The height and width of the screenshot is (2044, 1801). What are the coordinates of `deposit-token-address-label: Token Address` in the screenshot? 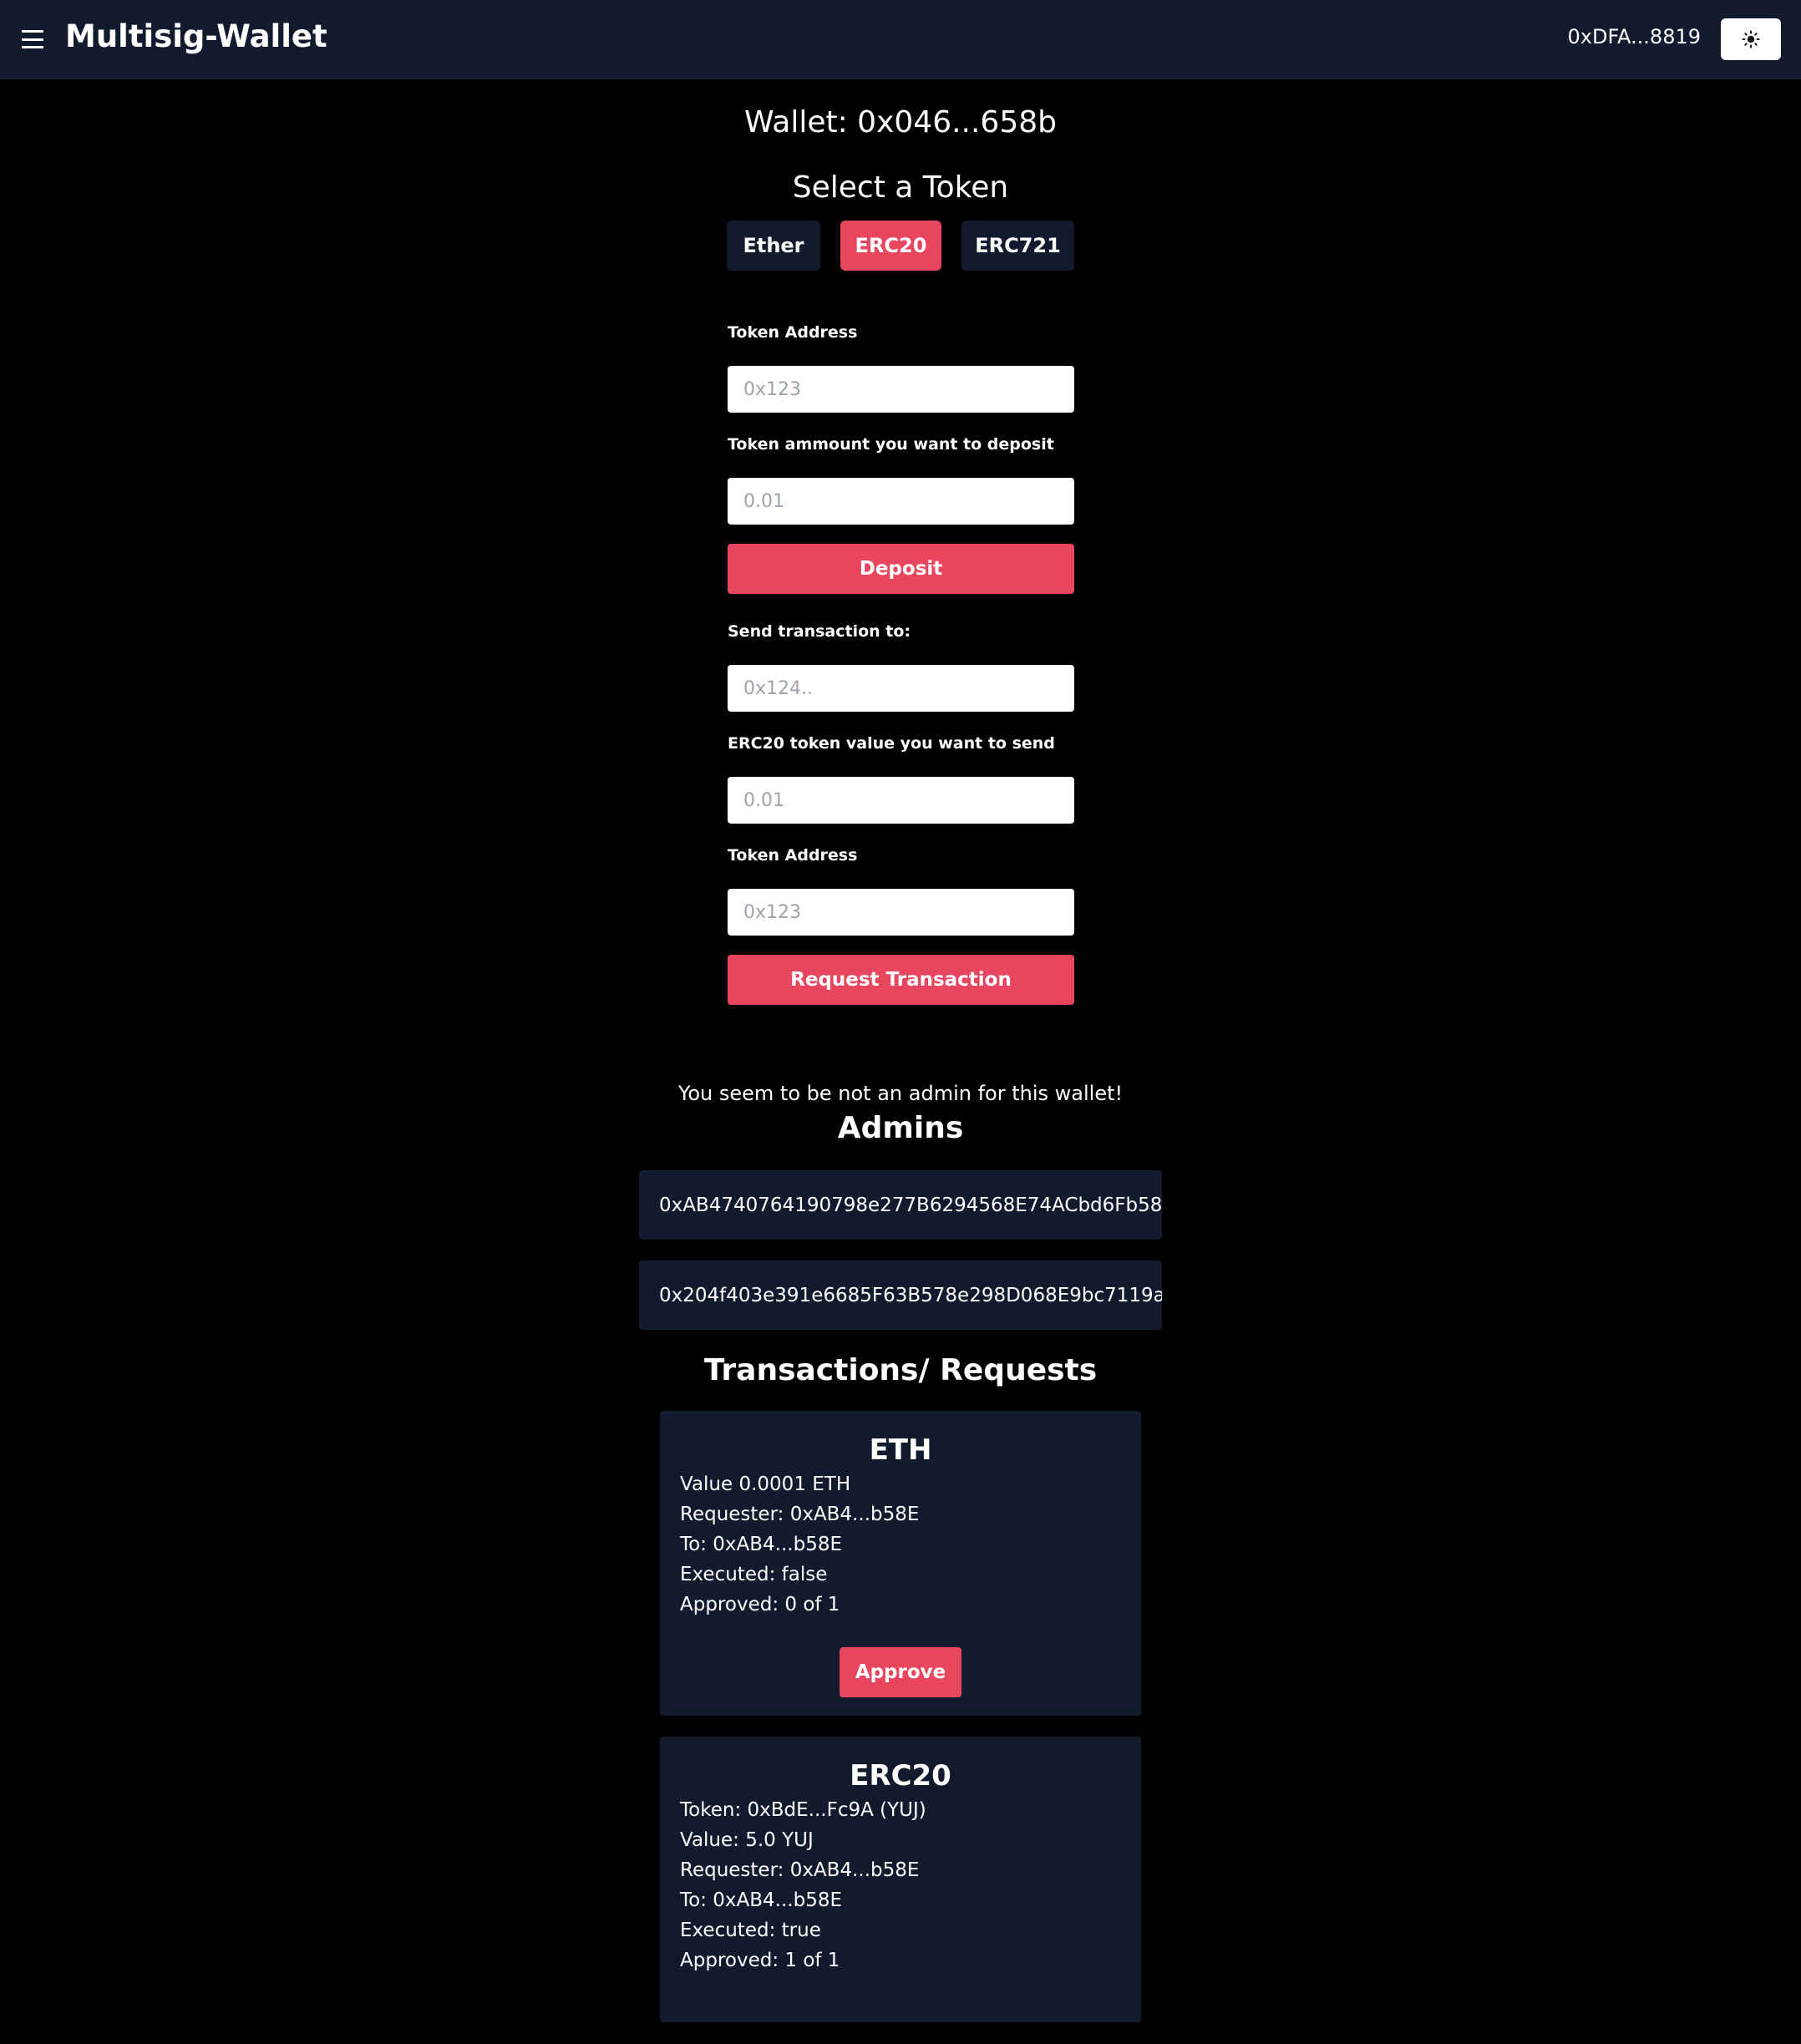 It's located at (793, 332).